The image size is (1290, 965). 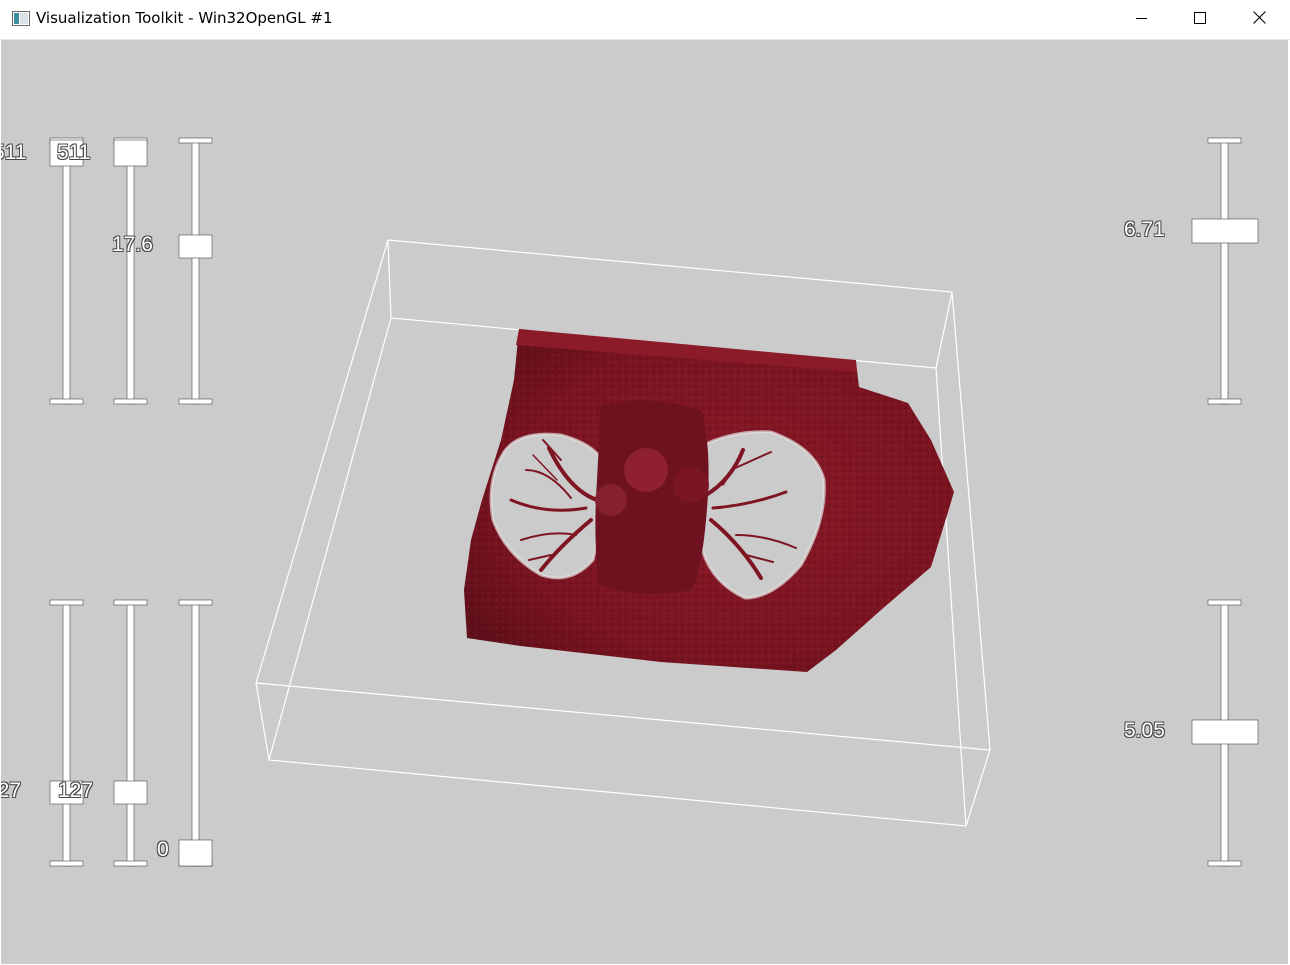 What do you see at coordinates (1144, 229) in the screenshot?
I see `slider-value-label: 6.71` at bounding box center [1144, 229].